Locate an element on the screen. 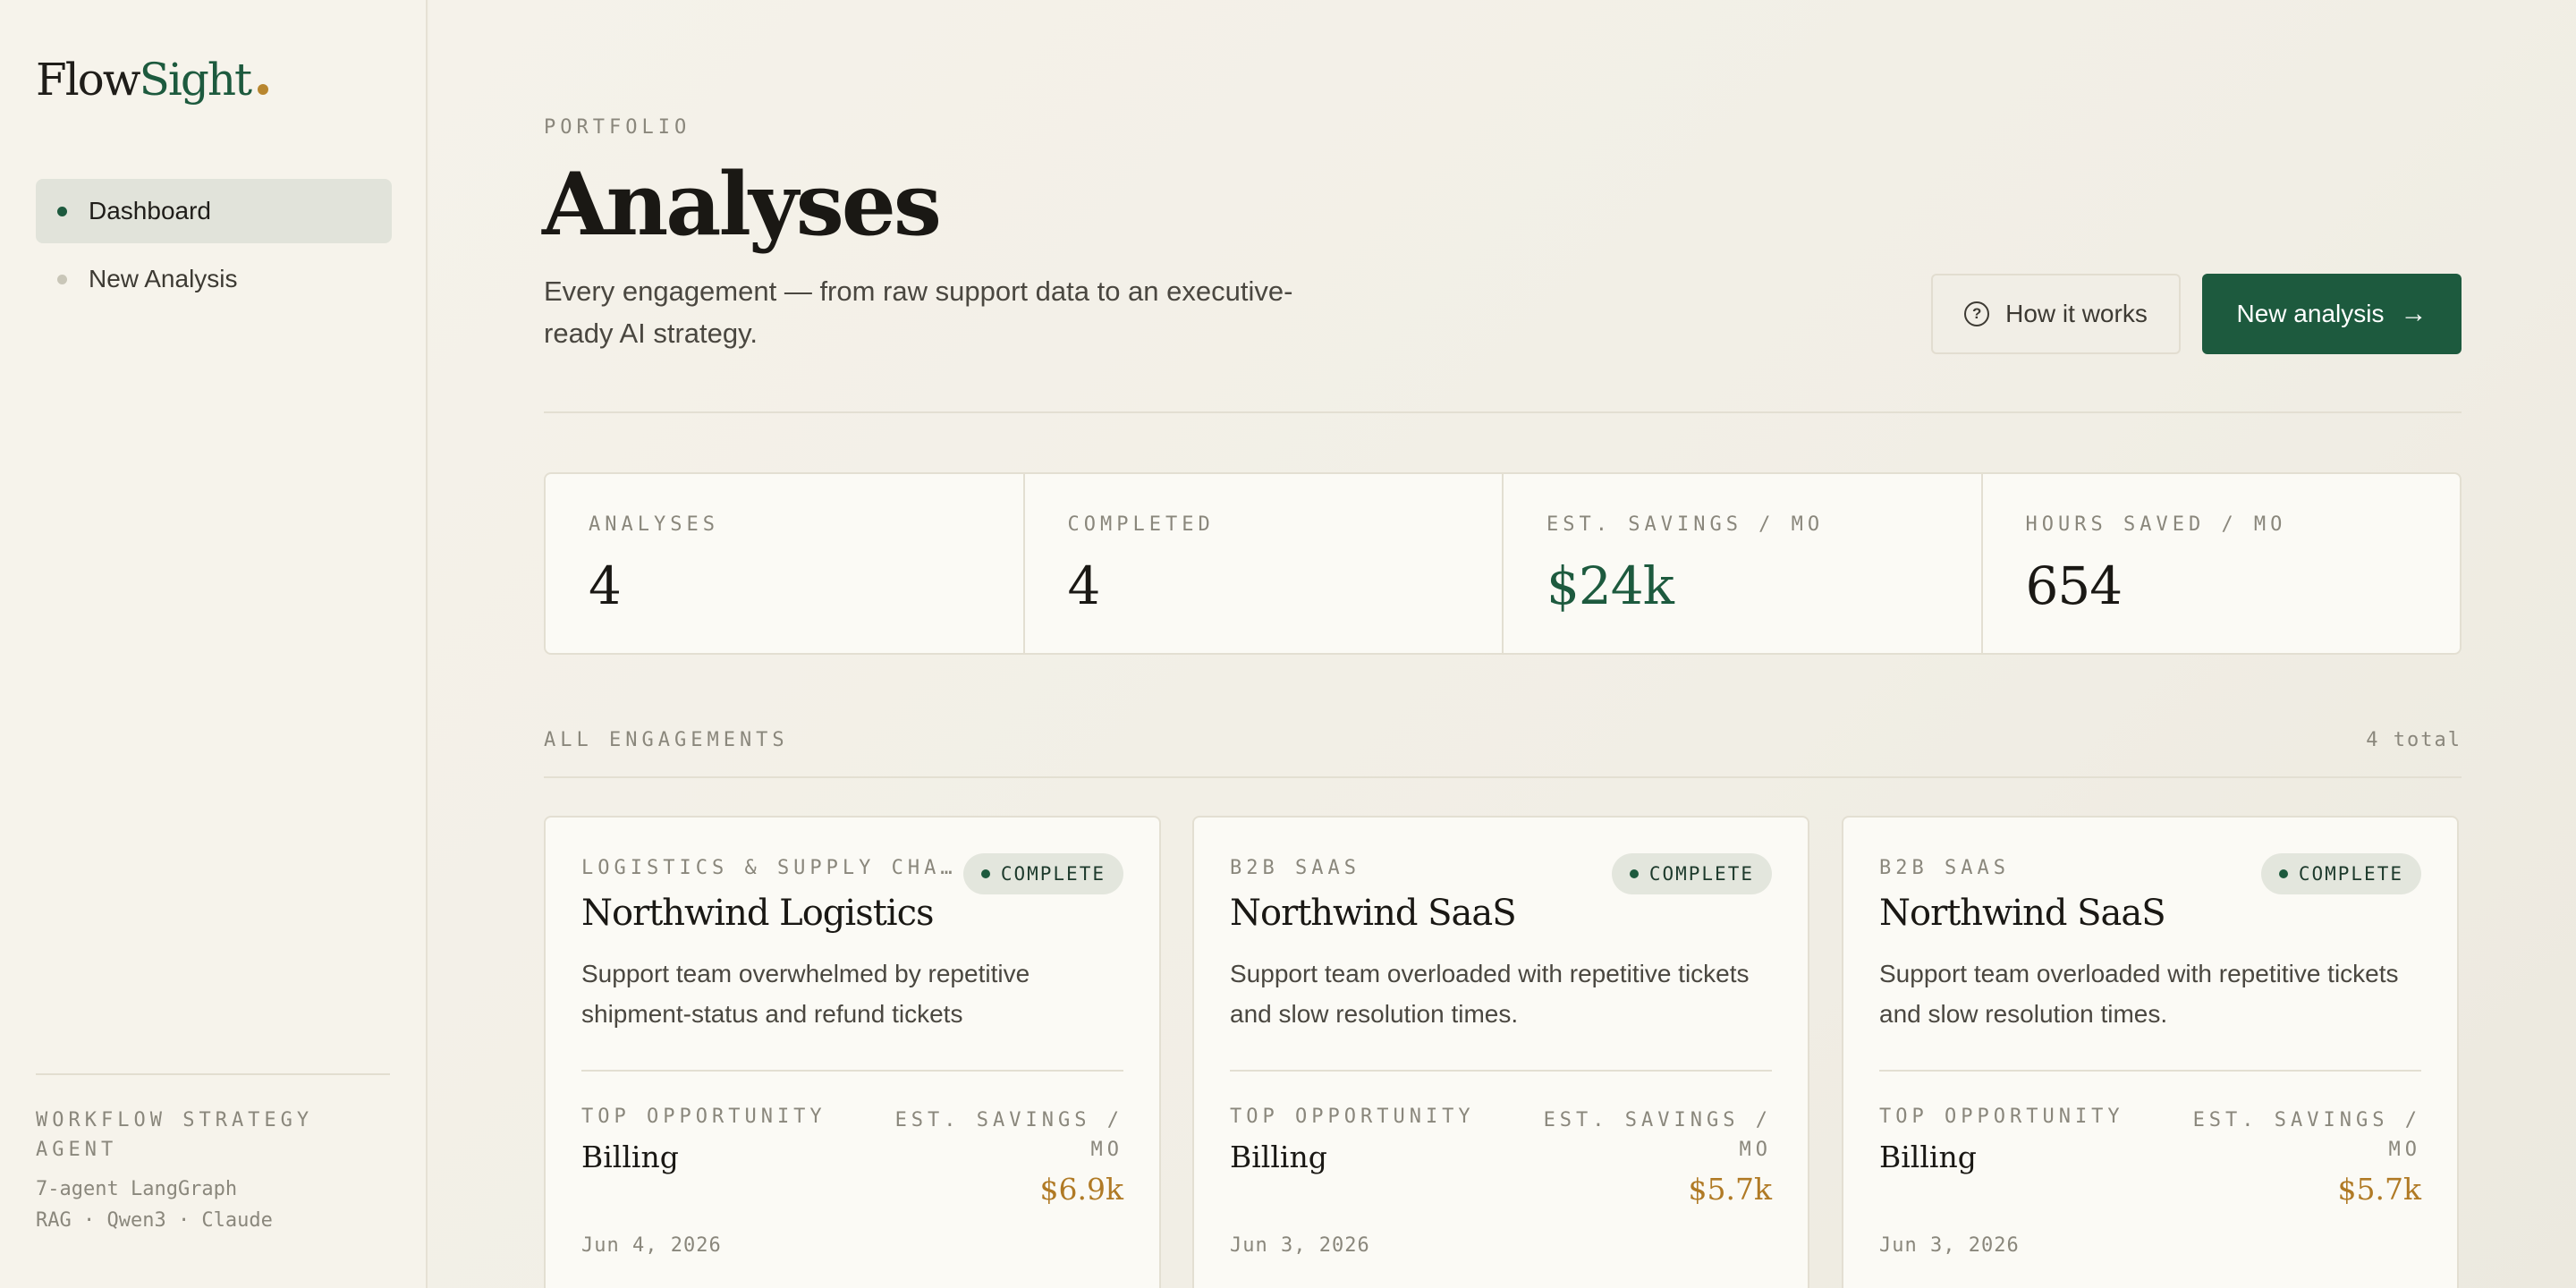 Image resolution: width=2576 pixels, height=1288 pixels. page-title: Analyses is located at coordinates (742, 204).